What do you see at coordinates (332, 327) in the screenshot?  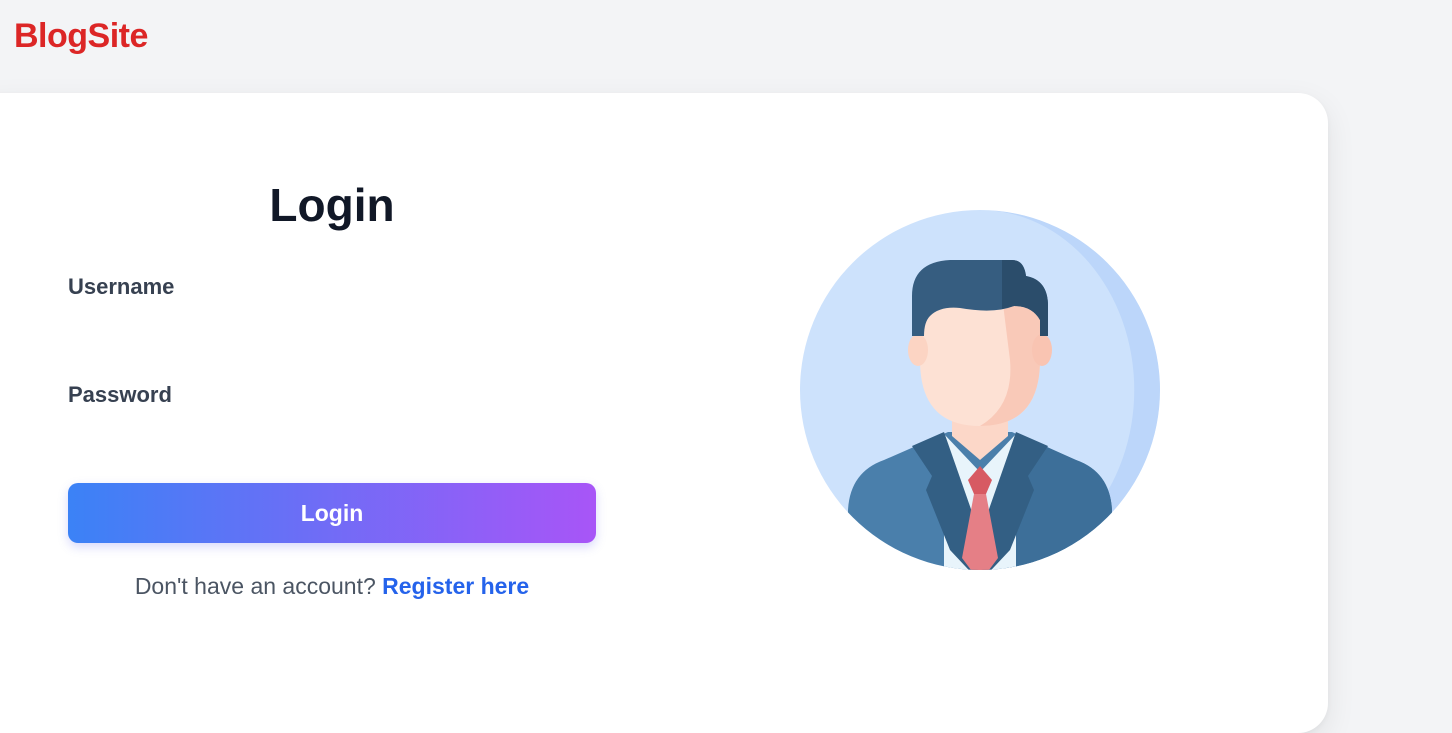 I see `username-input` at bounding box center [332, 327].